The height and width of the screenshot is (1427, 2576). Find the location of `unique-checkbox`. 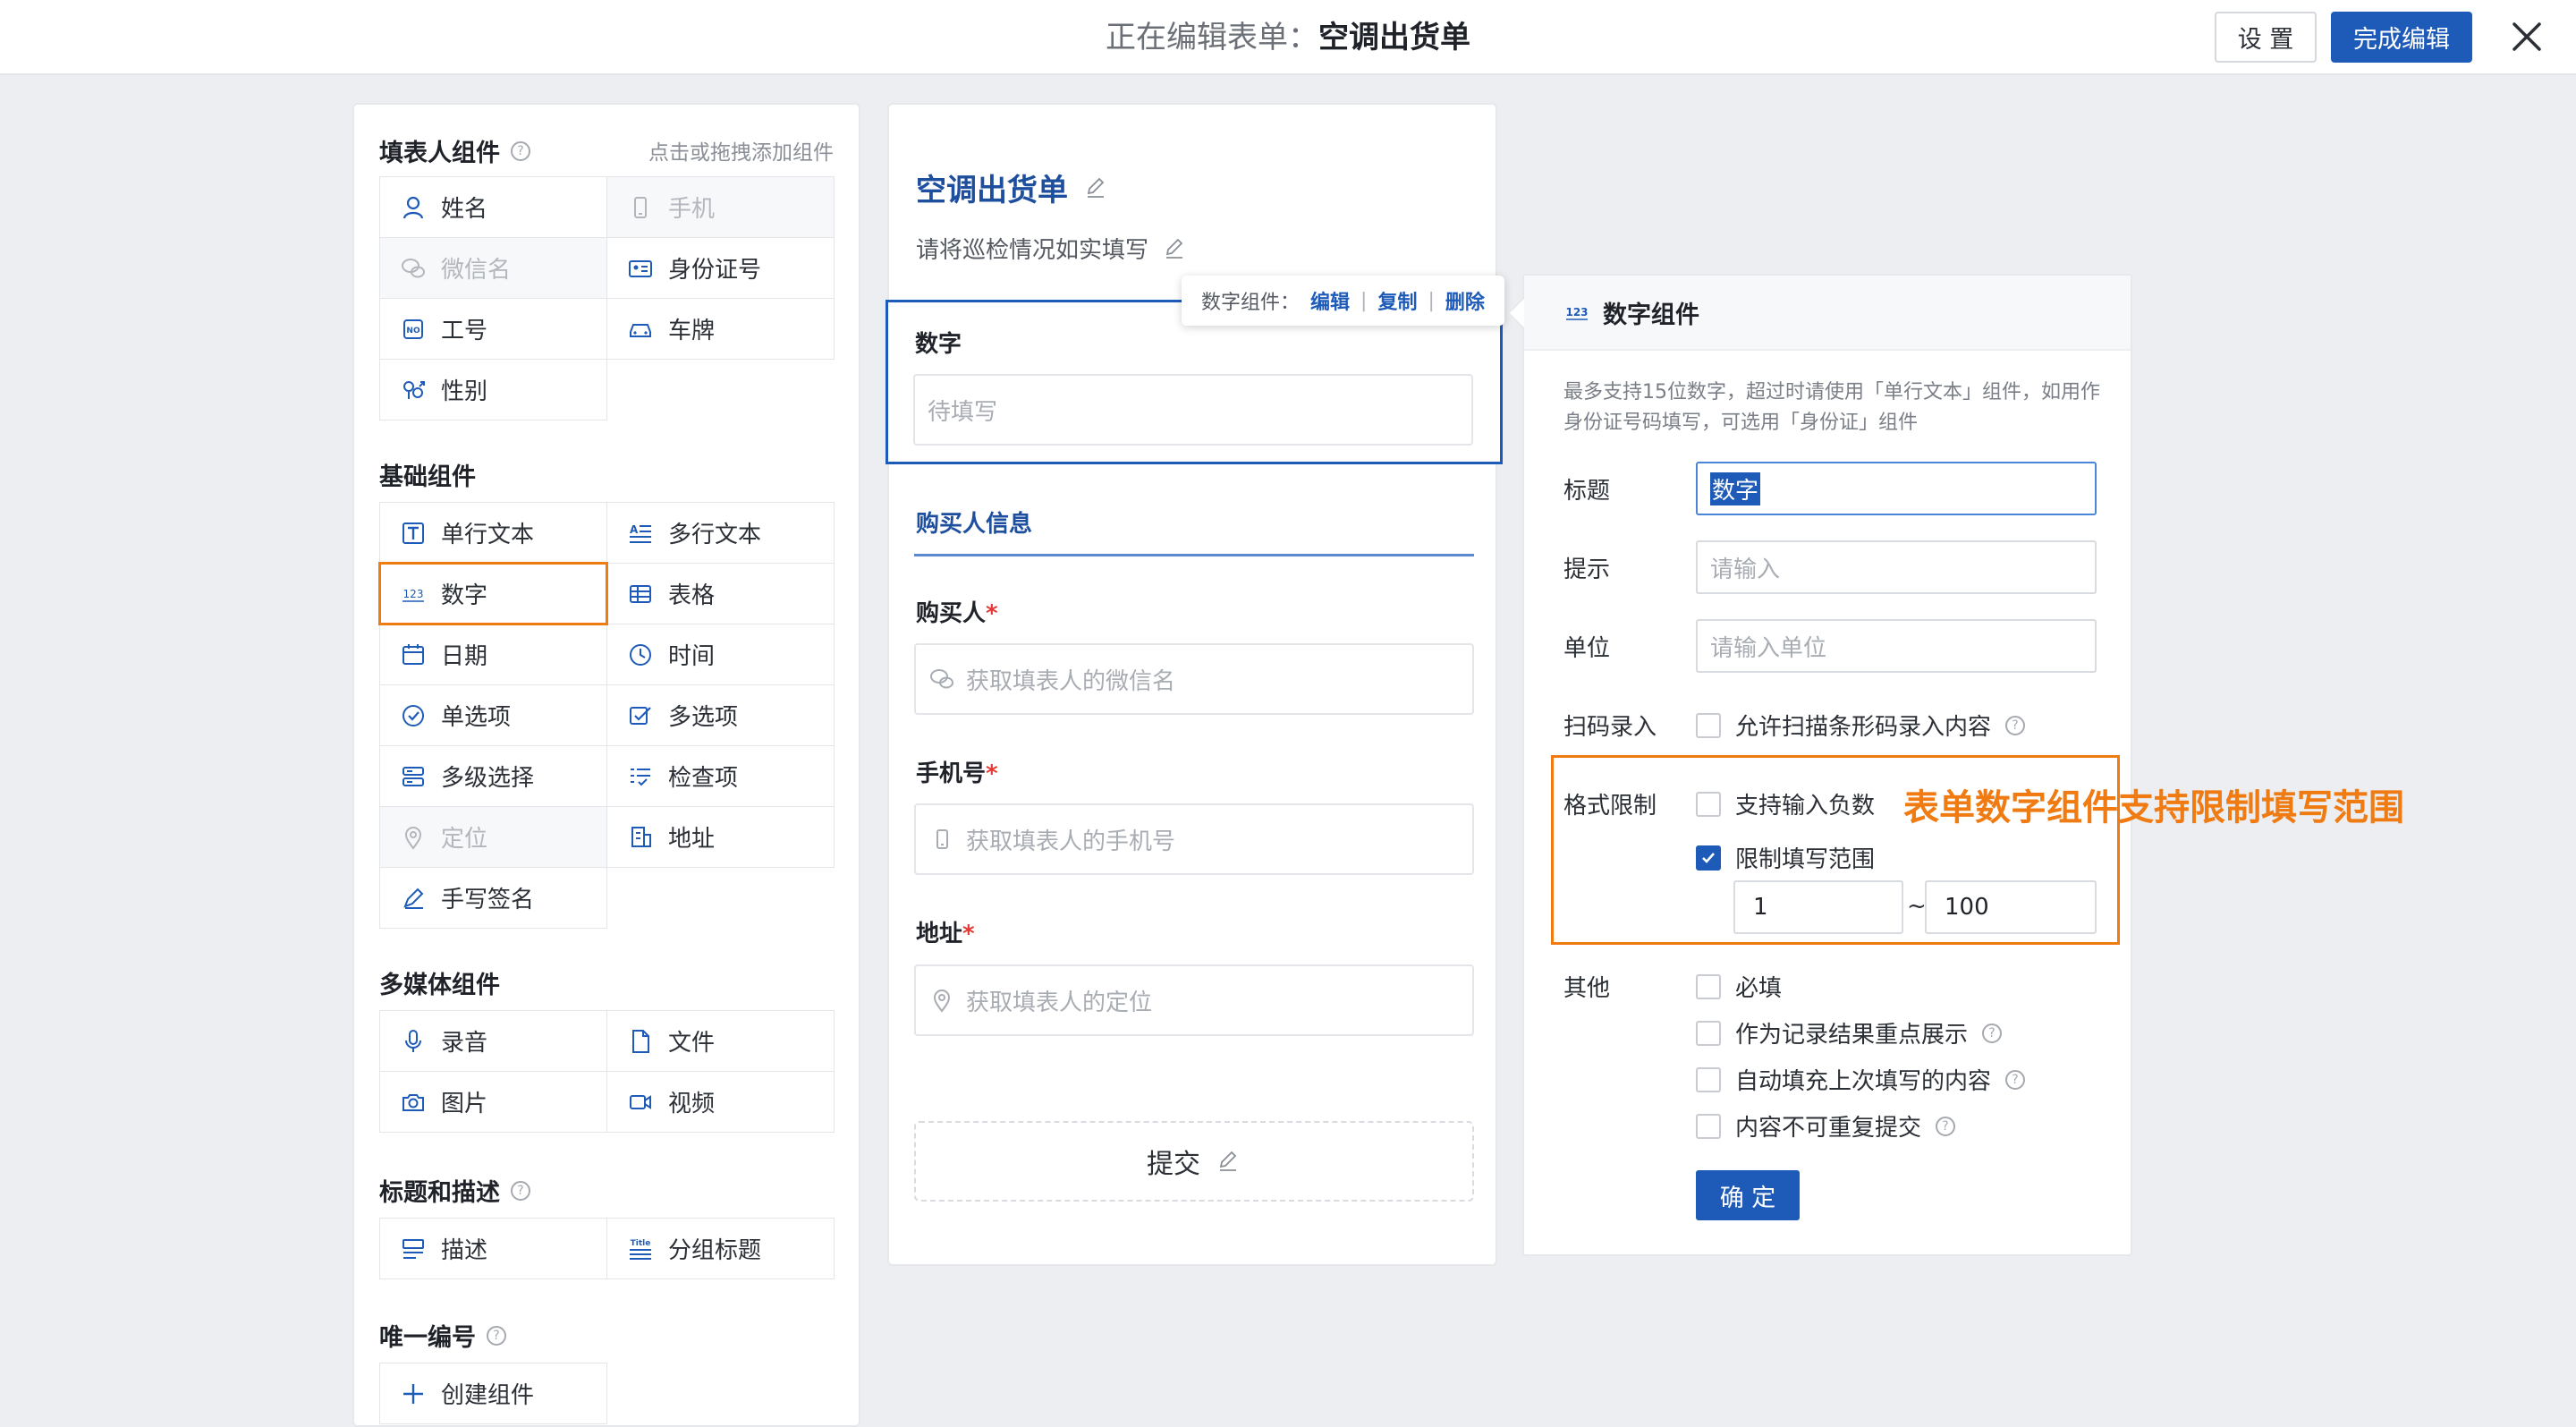

unique-checkbox is located at coordinates (1708, 1126).